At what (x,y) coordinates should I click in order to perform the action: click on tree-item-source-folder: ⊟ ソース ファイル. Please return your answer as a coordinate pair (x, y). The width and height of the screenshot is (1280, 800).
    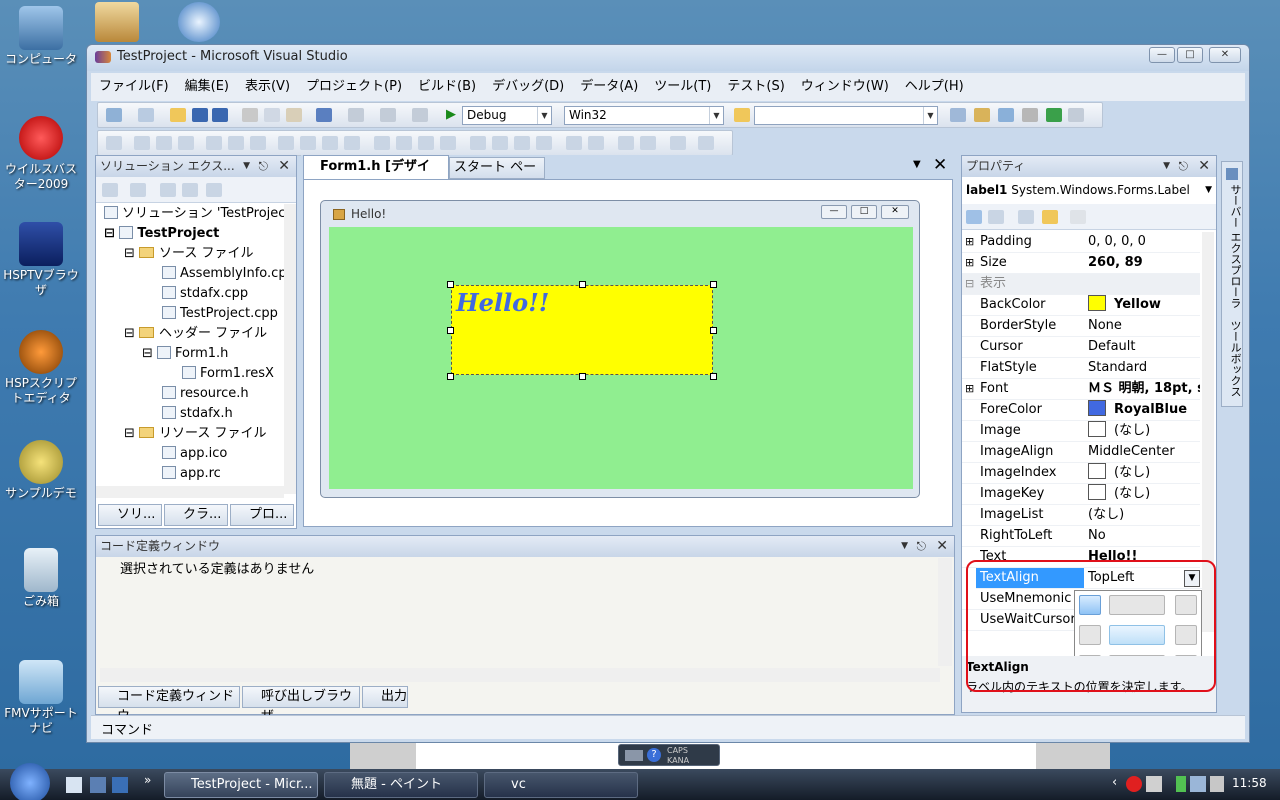
    Looking at the image, I should click on (189, 254).